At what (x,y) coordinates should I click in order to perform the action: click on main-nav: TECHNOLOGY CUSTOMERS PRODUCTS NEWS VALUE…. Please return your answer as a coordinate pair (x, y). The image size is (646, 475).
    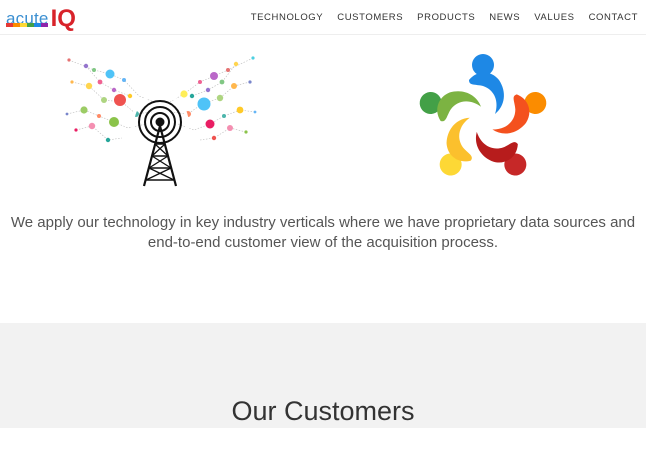
    Looking at the image, I should click on (444, 17).